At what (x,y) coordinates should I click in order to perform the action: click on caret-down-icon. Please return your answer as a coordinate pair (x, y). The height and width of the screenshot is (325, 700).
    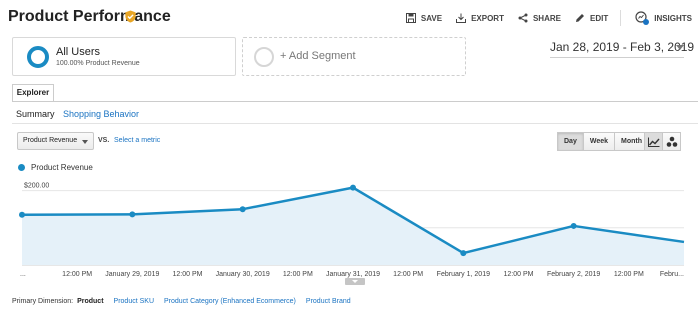
    Looking at the image, I should click on (85, 142).